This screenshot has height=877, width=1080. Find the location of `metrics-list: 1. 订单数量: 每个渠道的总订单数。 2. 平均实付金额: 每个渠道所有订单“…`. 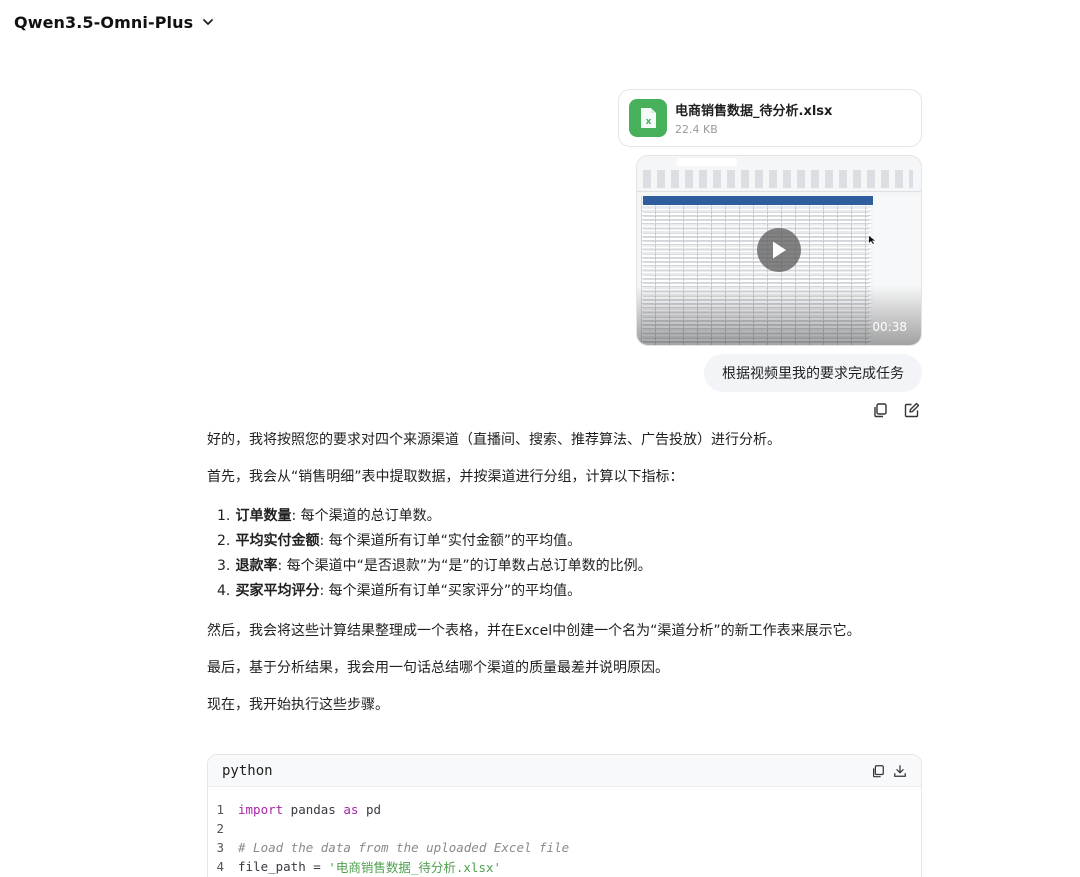

metrics-list: 1. 订单数量: 每个渠道的总订单数。 2. 平均实付金额: 每个渠道所有订单“… is located at coordinates (569, 554).